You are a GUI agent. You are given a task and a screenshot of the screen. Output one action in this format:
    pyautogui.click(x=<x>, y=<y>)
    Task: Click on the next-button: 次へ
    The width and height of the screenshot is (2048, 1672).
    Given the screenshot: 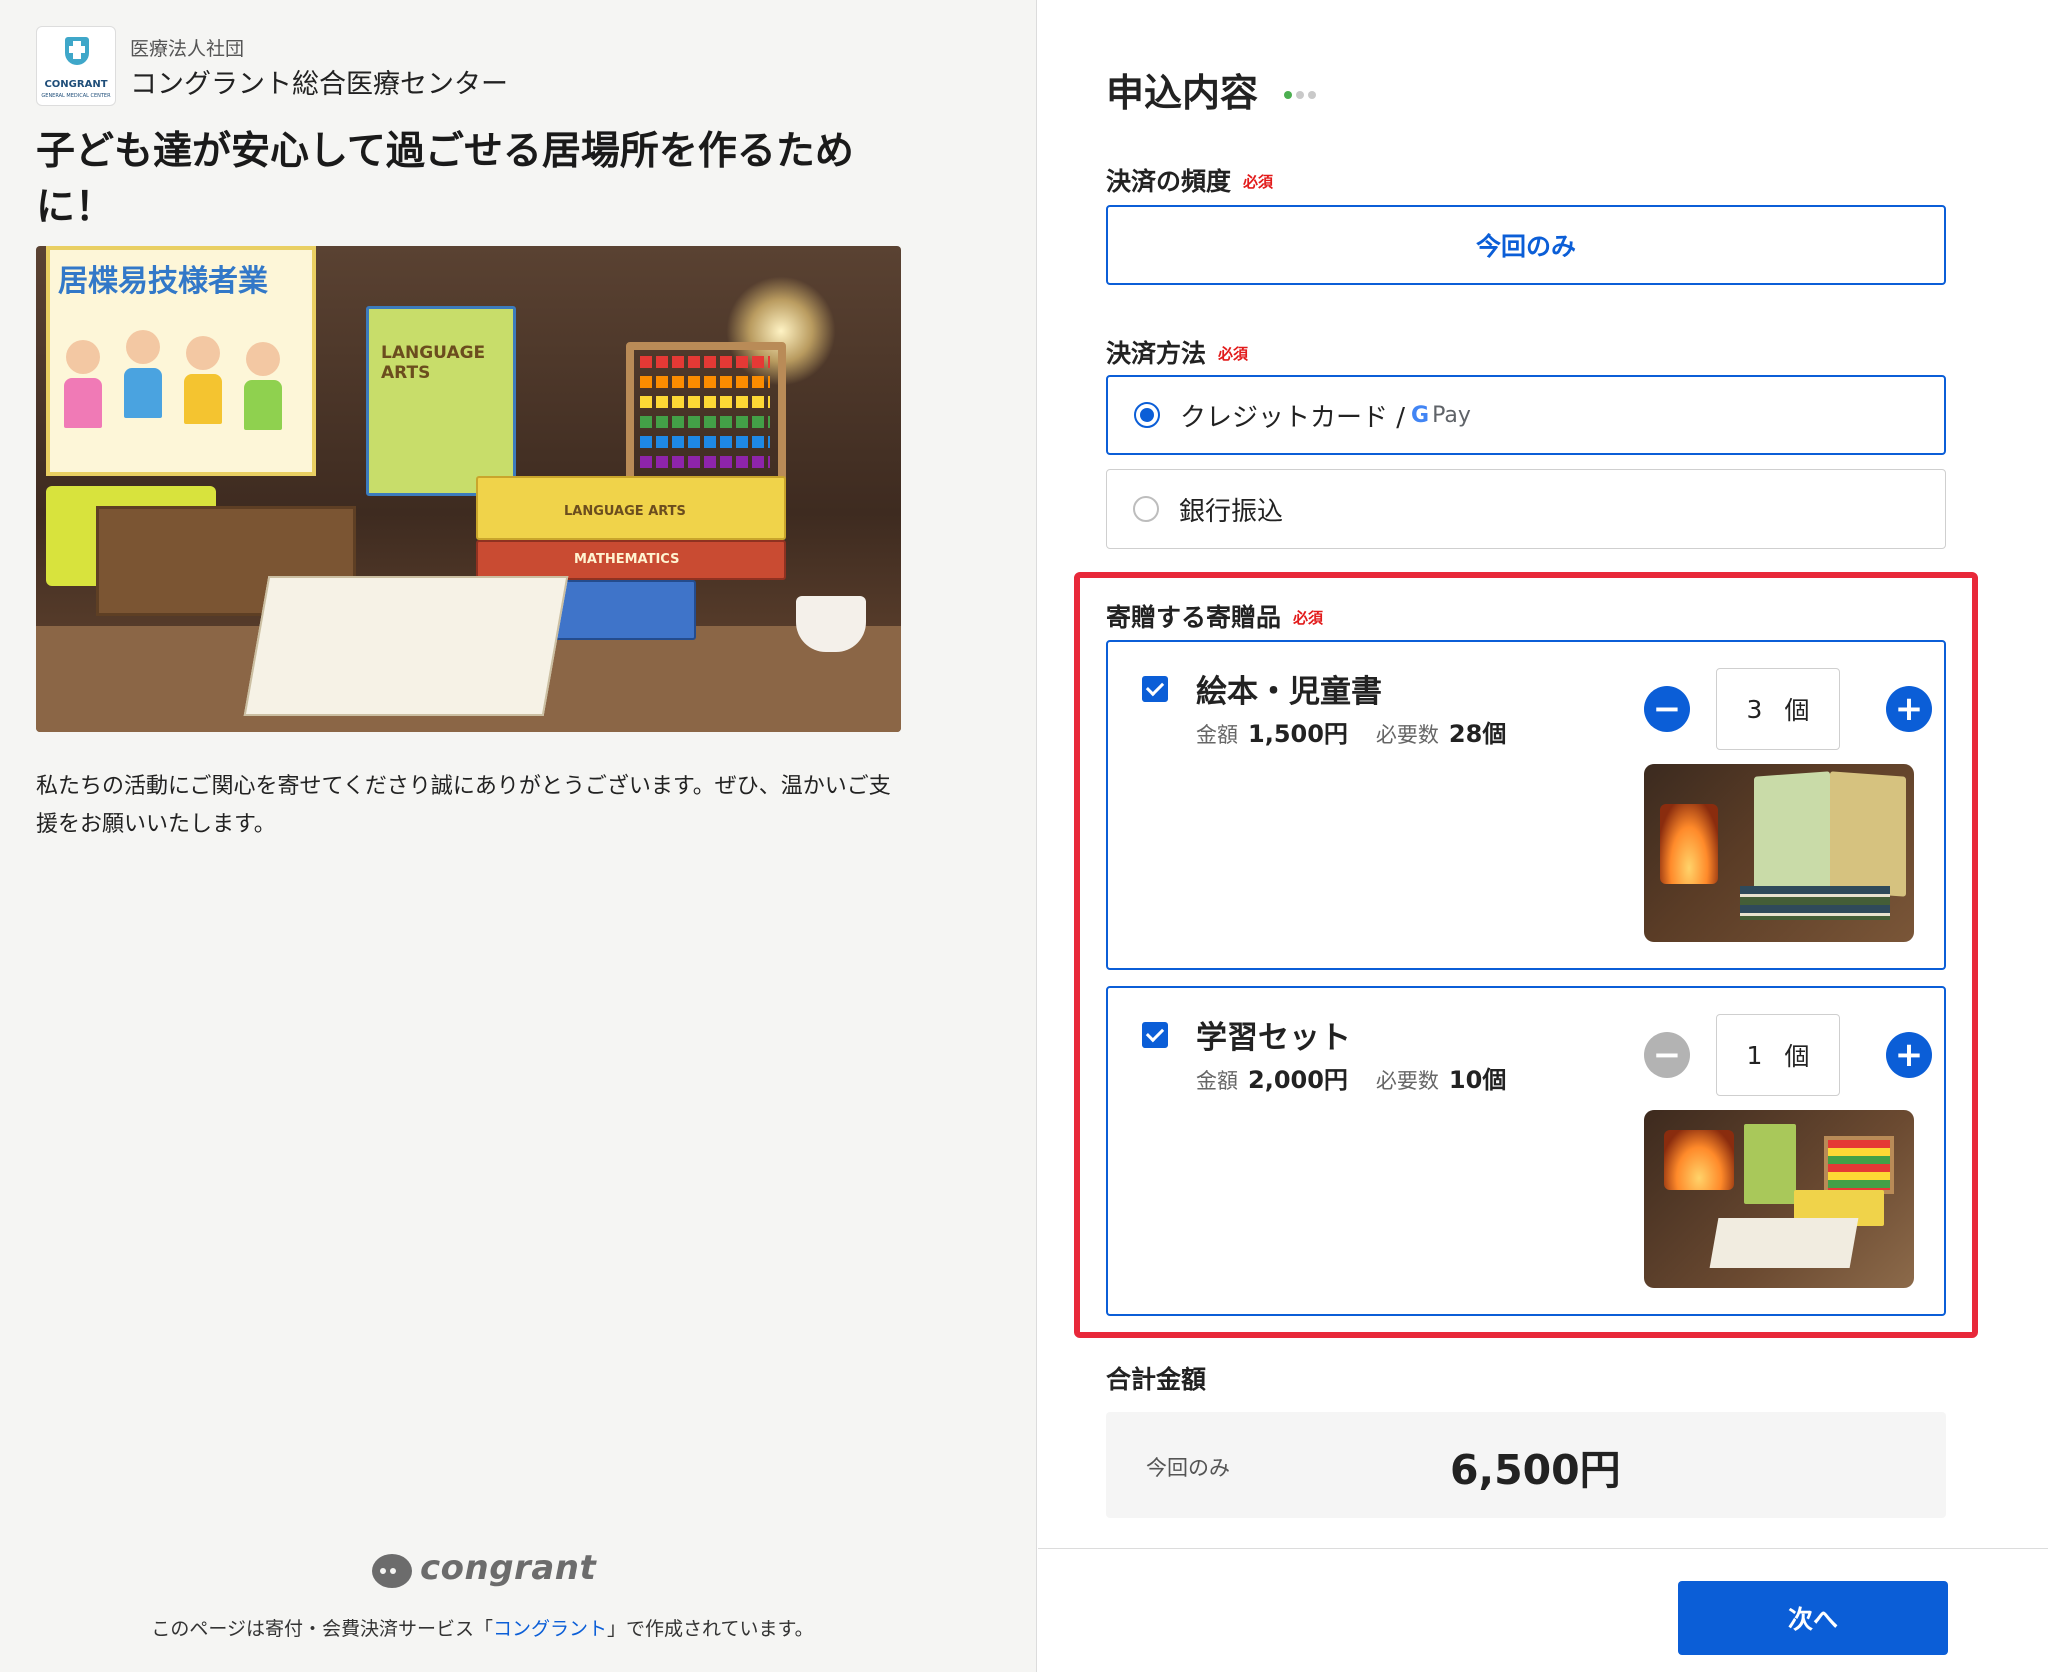 What is the action you would take?
    pyautogui.click(x=1813, y=1618)
    